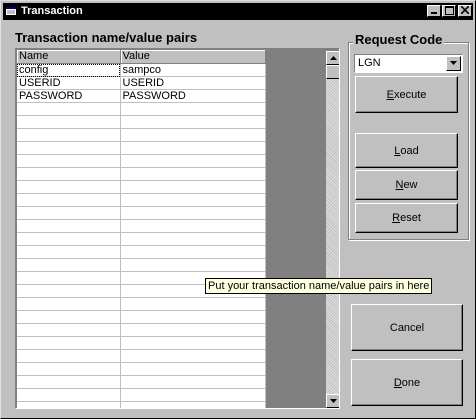 The height and width of the screenshot is (419, 476). I want to click on name-cell: USERID, so click(69, 83).